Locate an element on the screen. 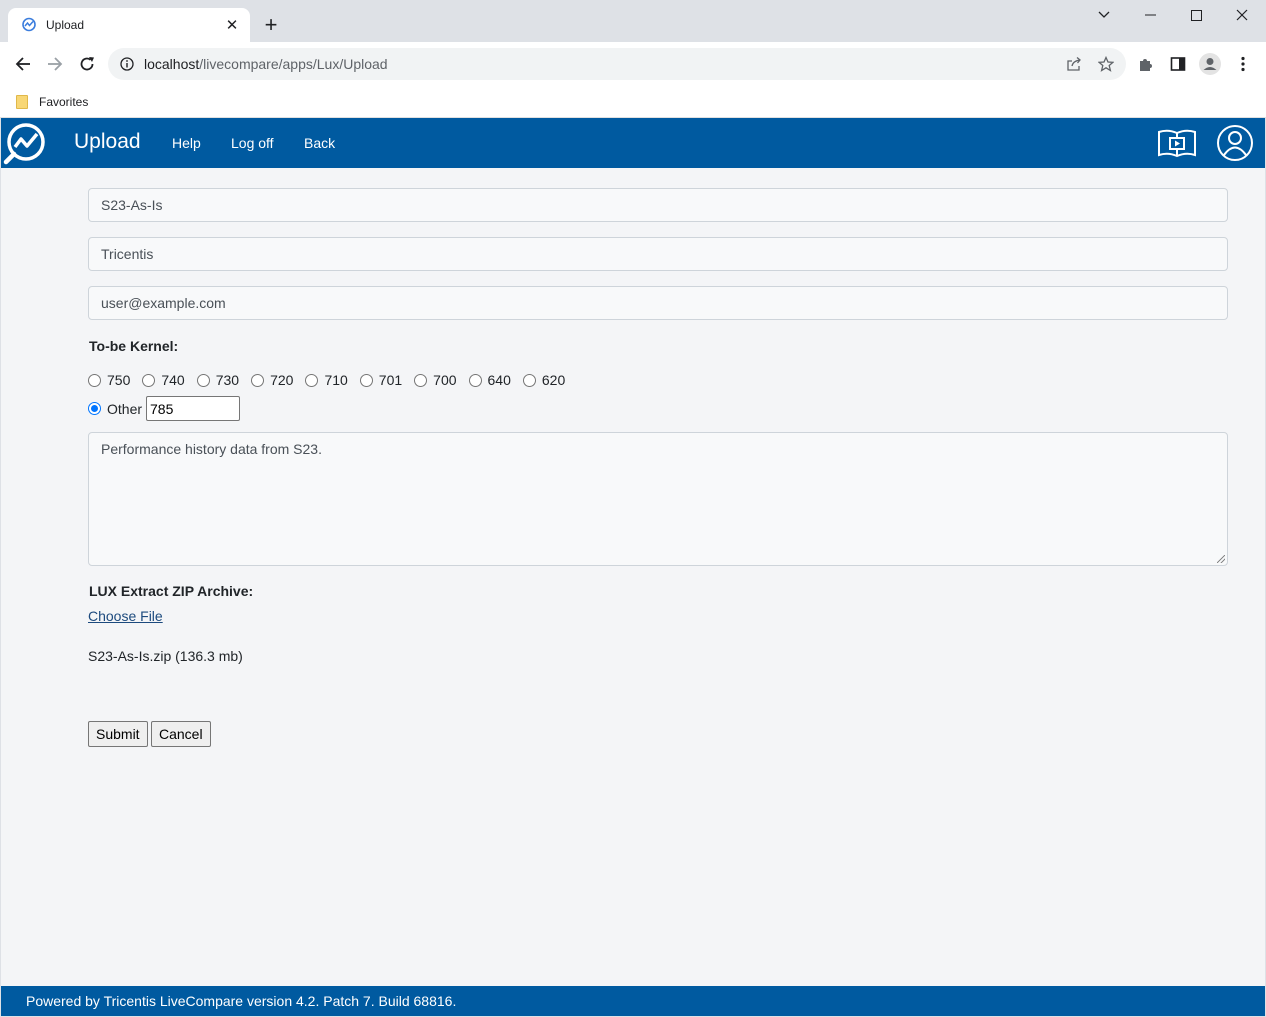 The image size is (1266, 1017). kernel-radio-group: 750 740 730 720 710 701 700 640 620 is located at coordinates (332, 380).